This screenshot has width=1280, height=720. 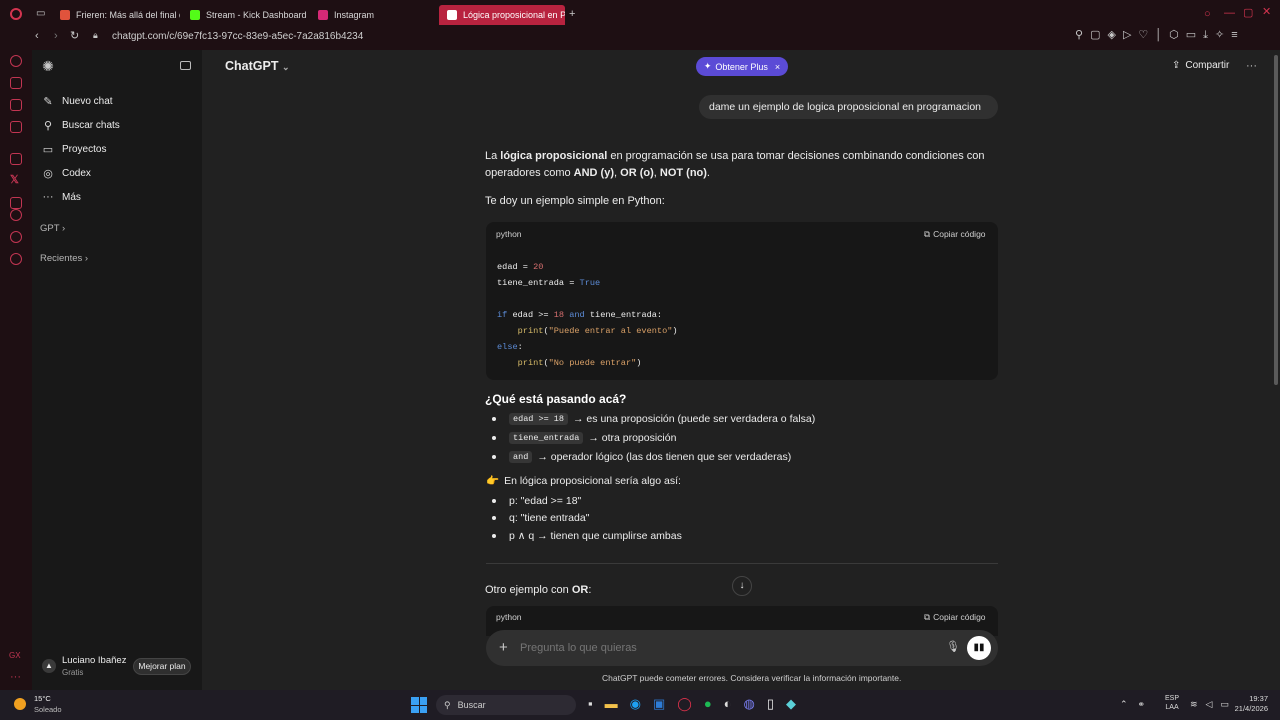 I want to click on clock-time: 19:37, so click(x=1258, y=698).